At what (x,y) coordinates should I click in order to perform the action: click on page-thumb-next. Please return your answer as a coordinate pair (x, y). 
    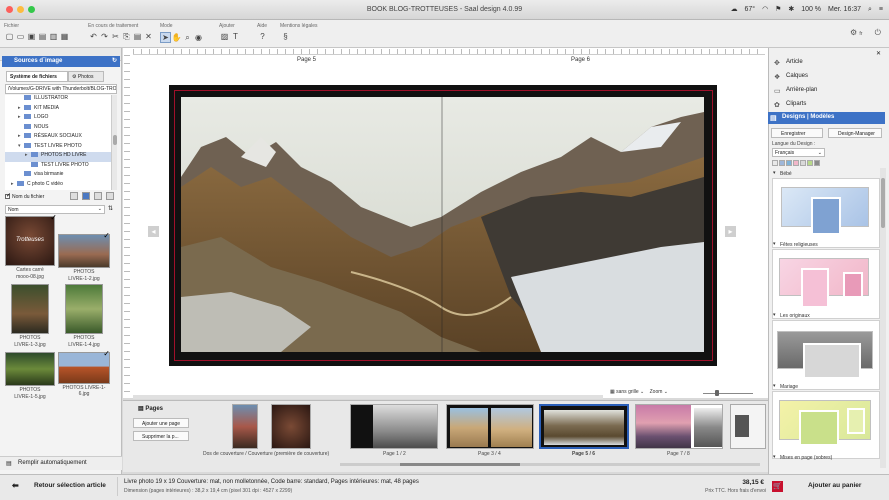
    Looking at the image, I should click on (748, 426).